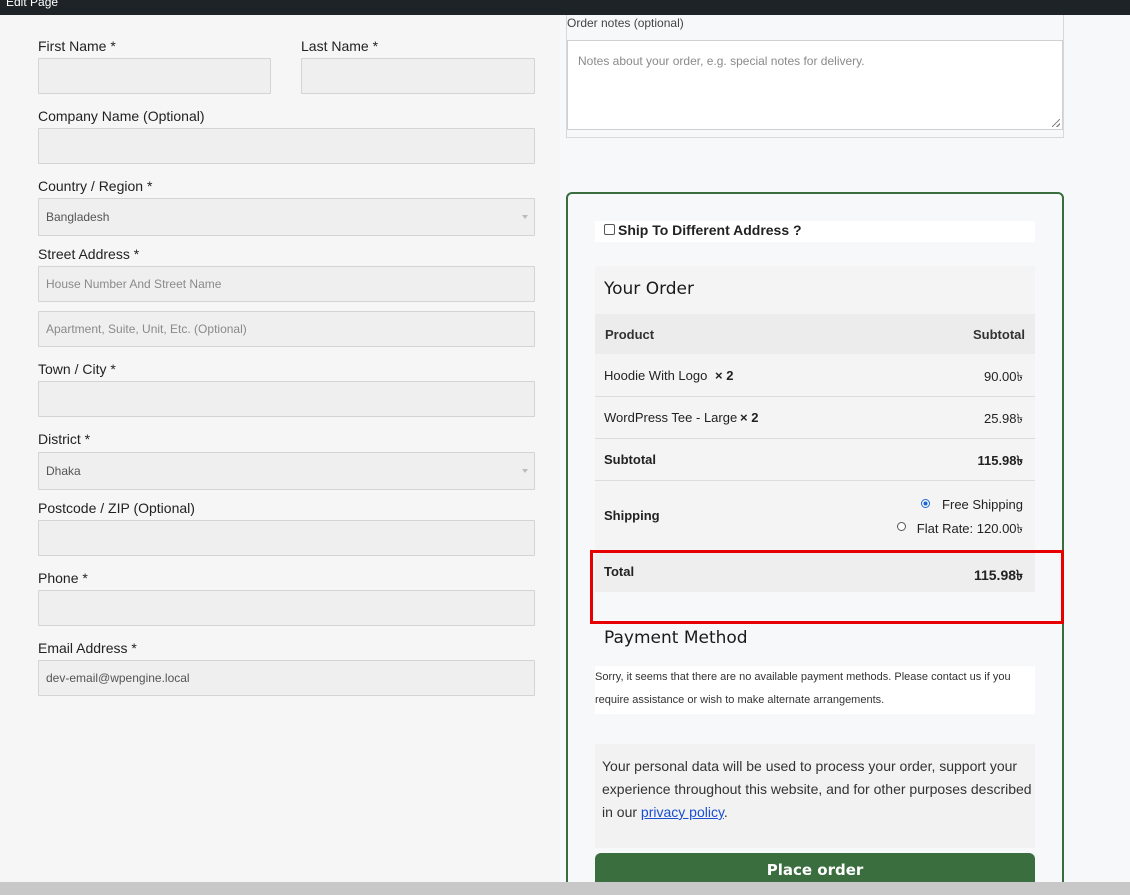  I want to click on payment-method-title: Payment Method, so click(676, 638).